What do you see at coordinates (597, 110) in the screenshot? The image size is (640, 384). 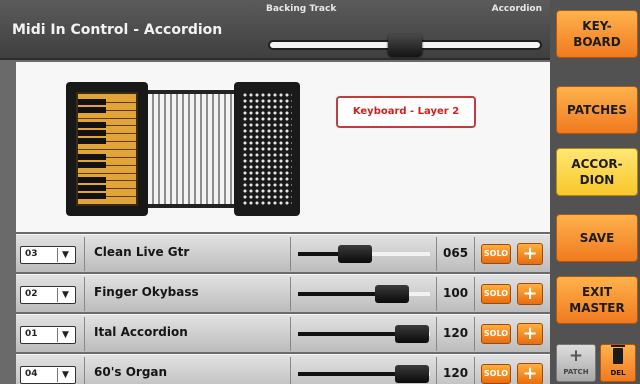 I see `patches-button: PATCHES` at bounding box center [597, 110].